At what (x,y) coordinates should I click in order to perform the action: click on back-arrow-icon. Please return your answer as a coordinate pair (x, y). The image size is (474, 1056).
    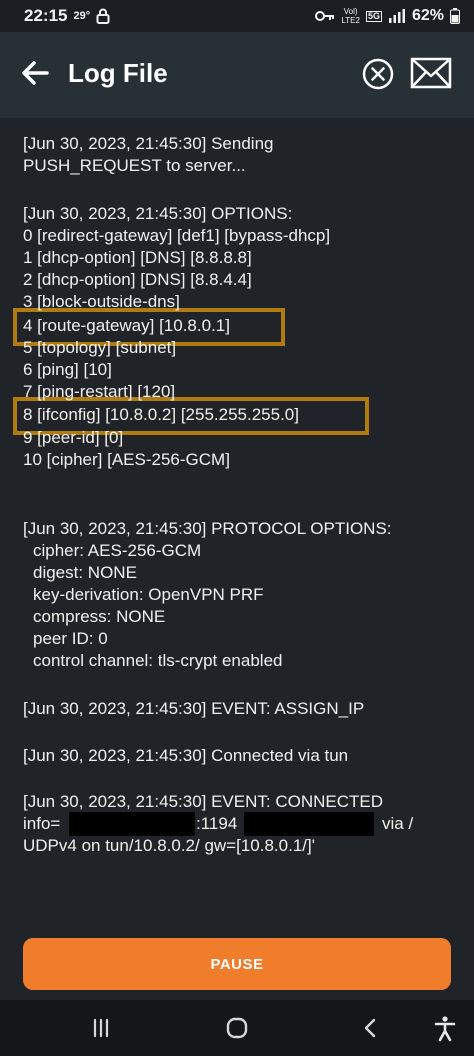
    Looking at the image, I should click on (35, 73).